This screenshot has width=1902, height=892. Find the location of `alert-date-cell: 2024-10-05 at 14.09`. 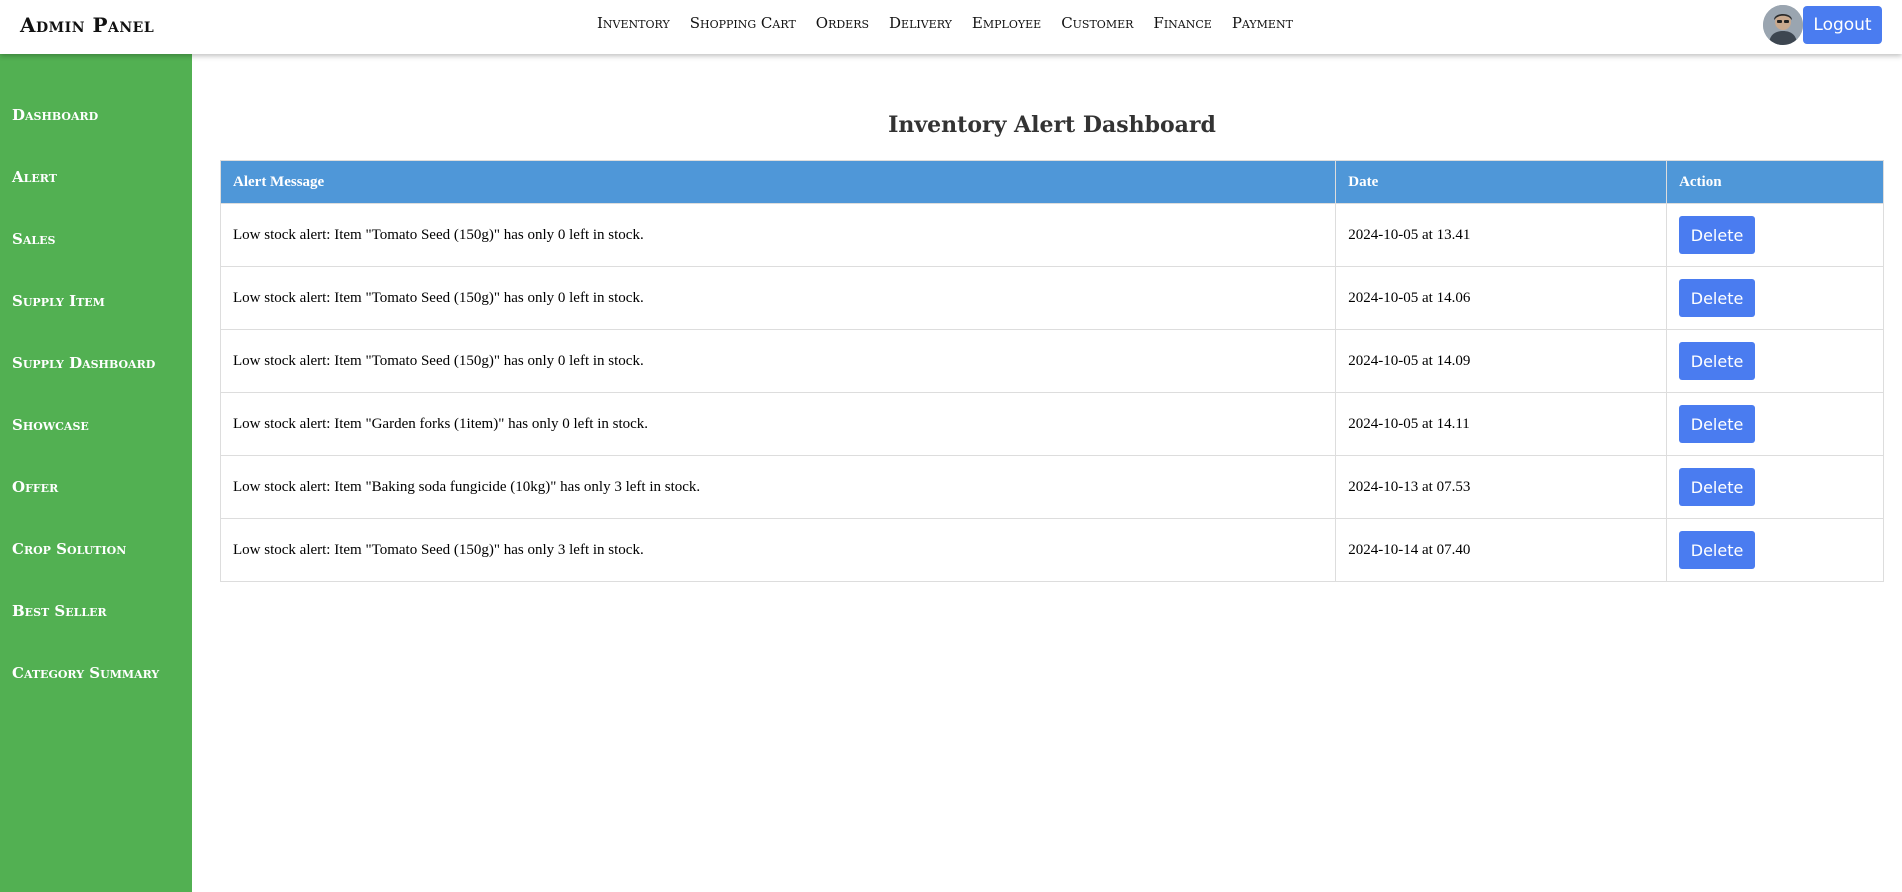

alert-date-cell: 2024-10-05 at 14.09 is located at coordinates (1501, 361).